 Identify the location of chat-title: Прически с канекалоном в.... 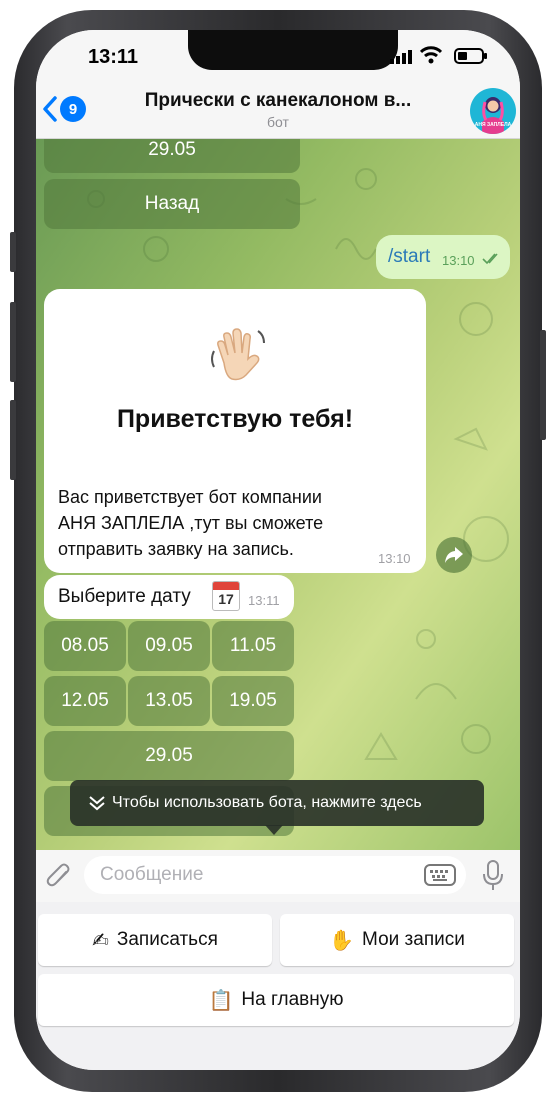
(278, 101).